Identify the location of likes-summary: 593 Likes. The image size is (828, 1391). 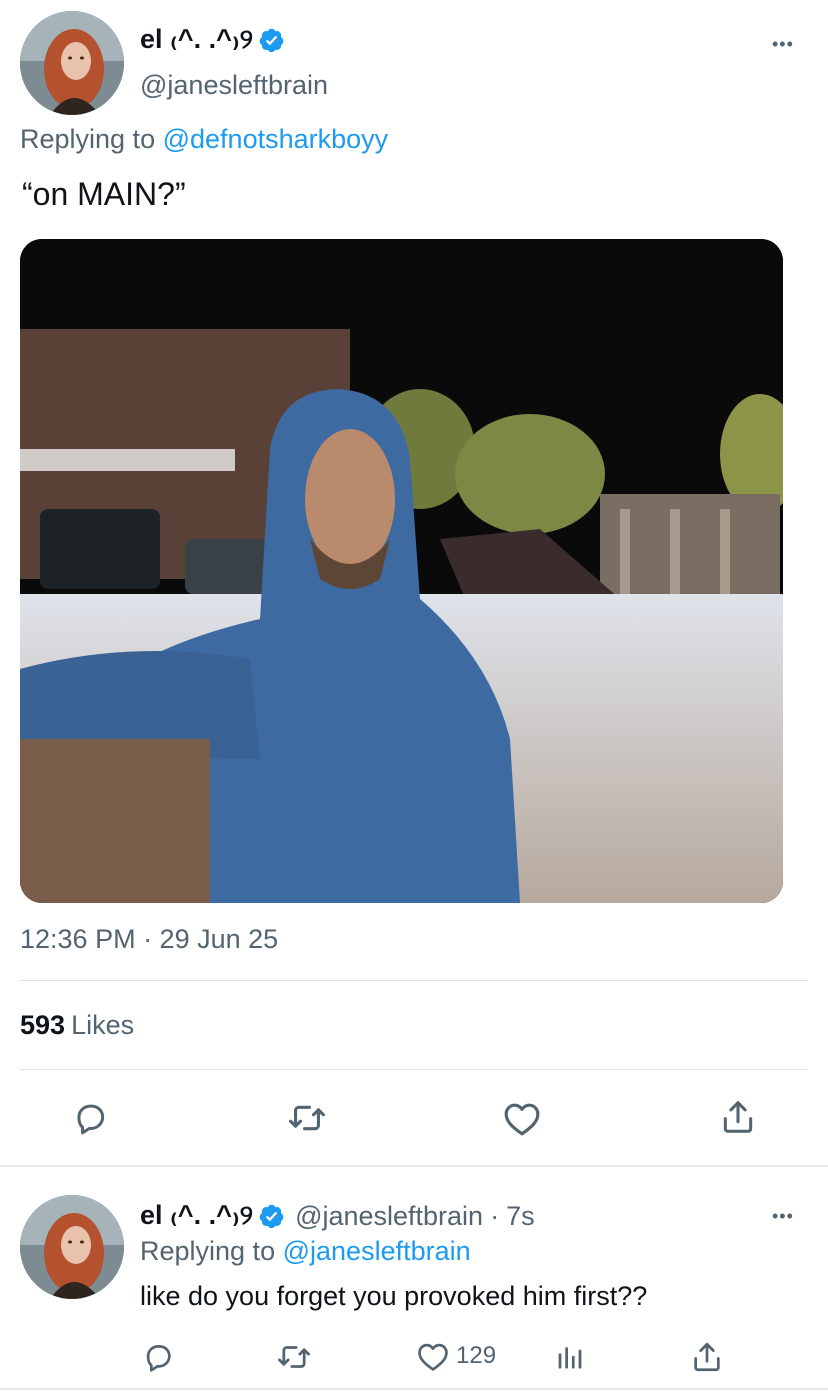
(77, 1025).